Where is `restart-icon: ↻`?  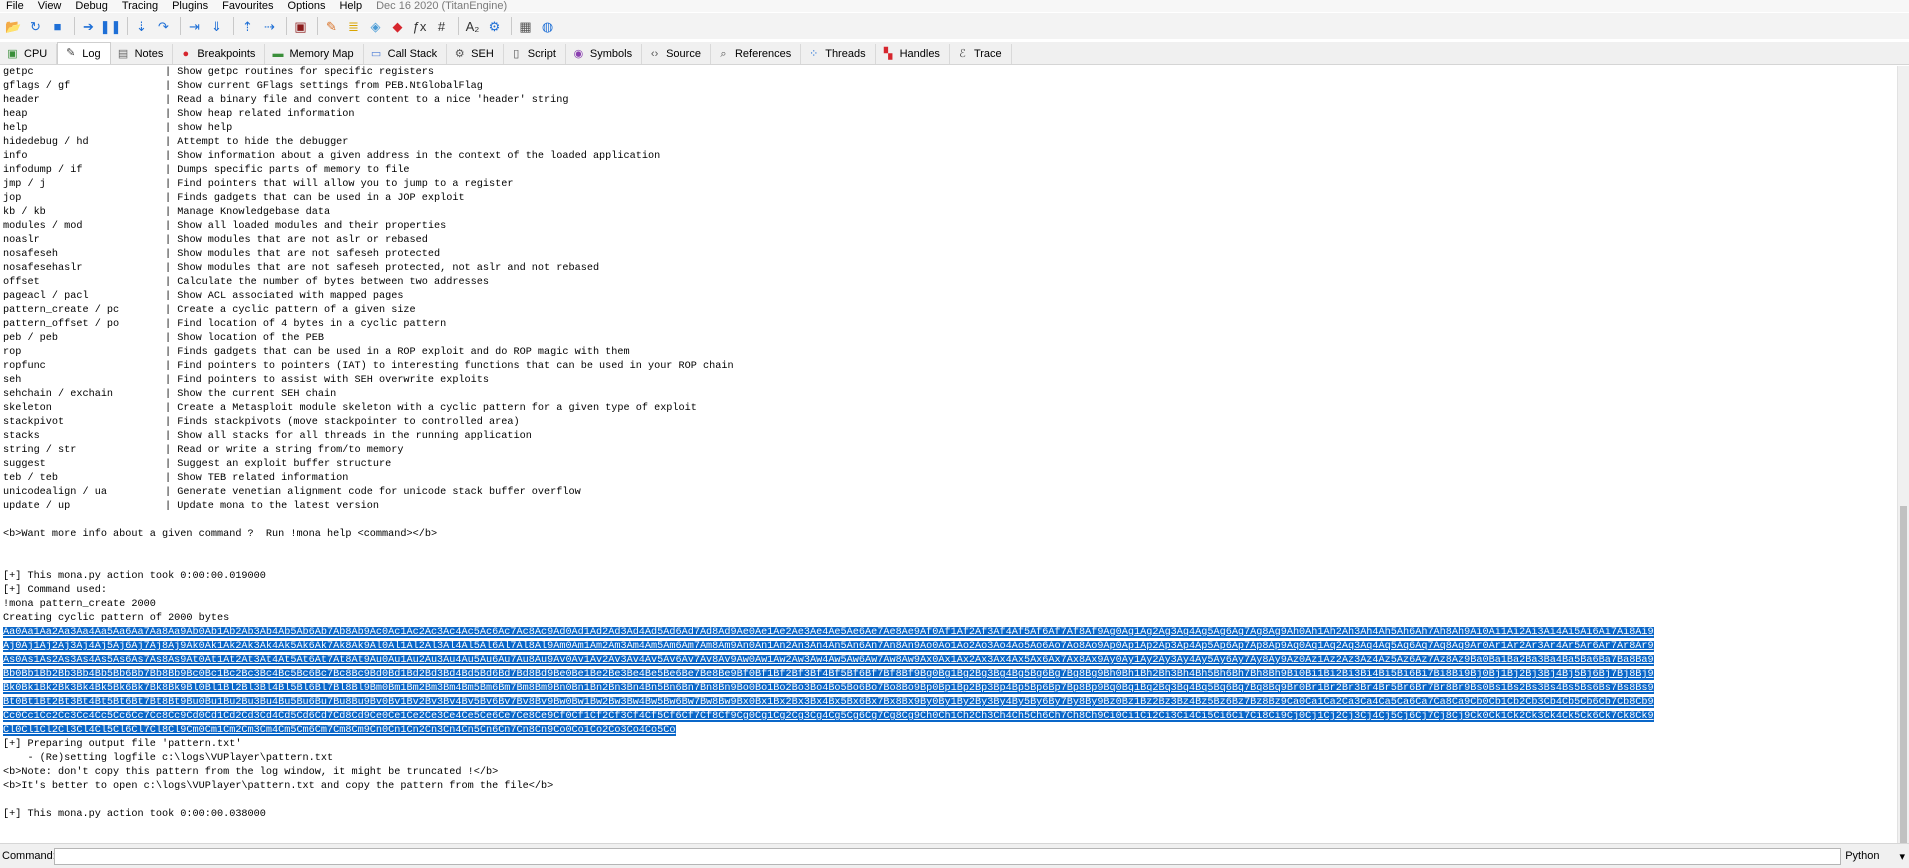 restart-icon: ↻ is located at coordinates (35, 26).